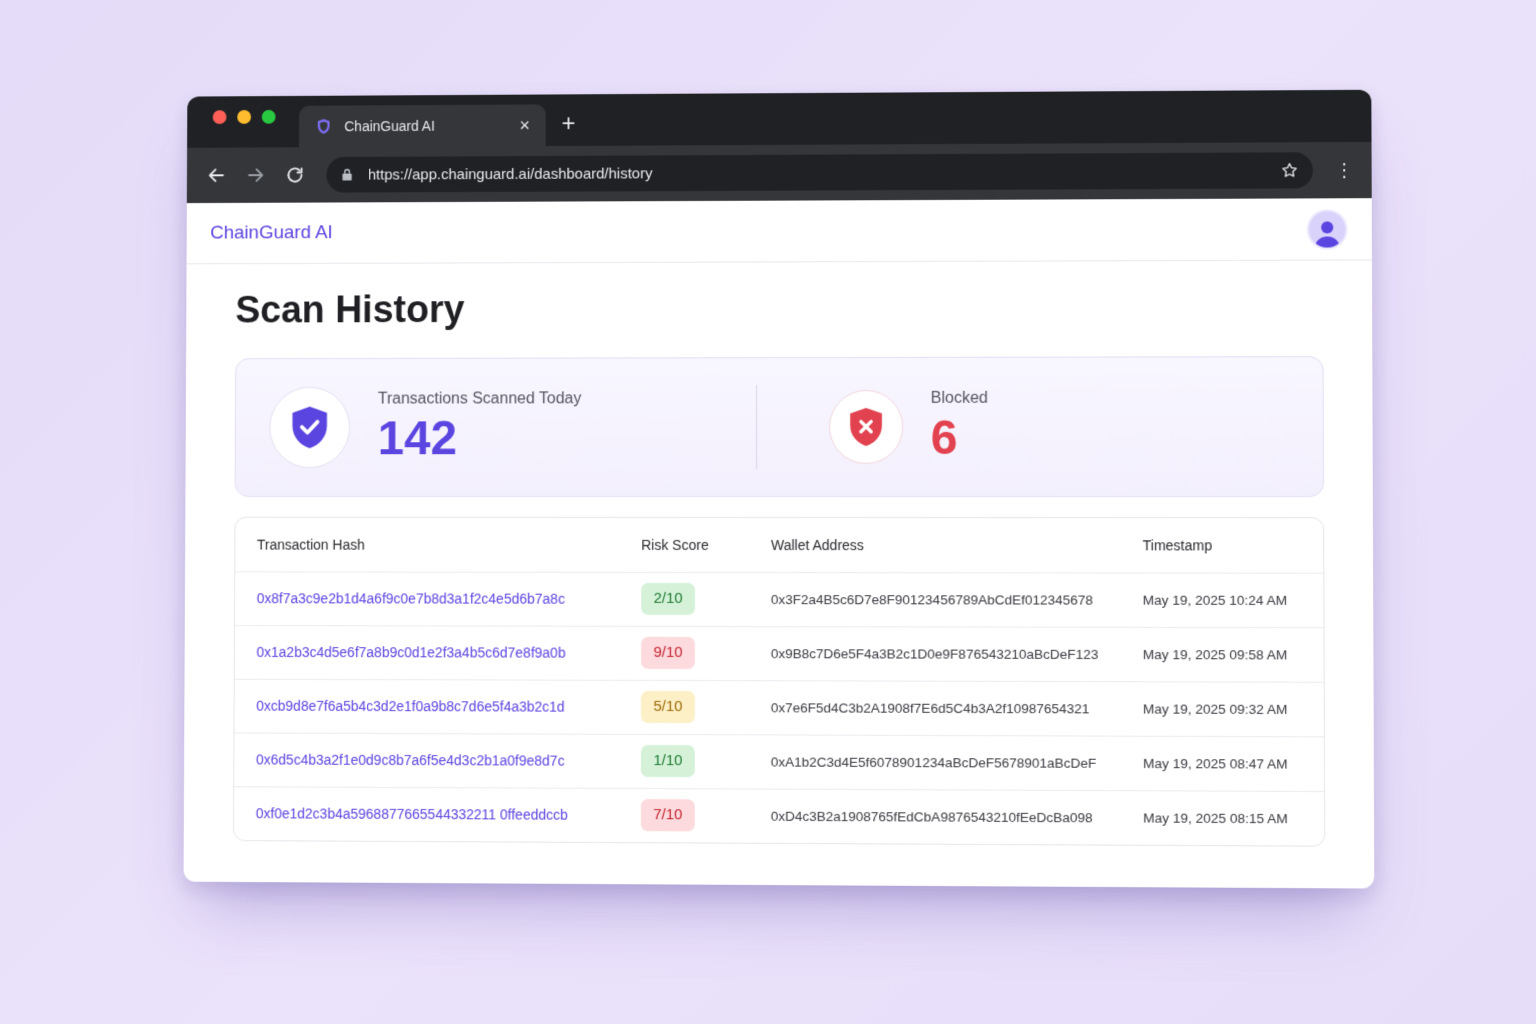 The width and height of the screenshot is (1536, 1024). What do you see at coordinates (417, 438) in the screenshot?
I see `scanned-value: 142` at bounding box center [417, 438].